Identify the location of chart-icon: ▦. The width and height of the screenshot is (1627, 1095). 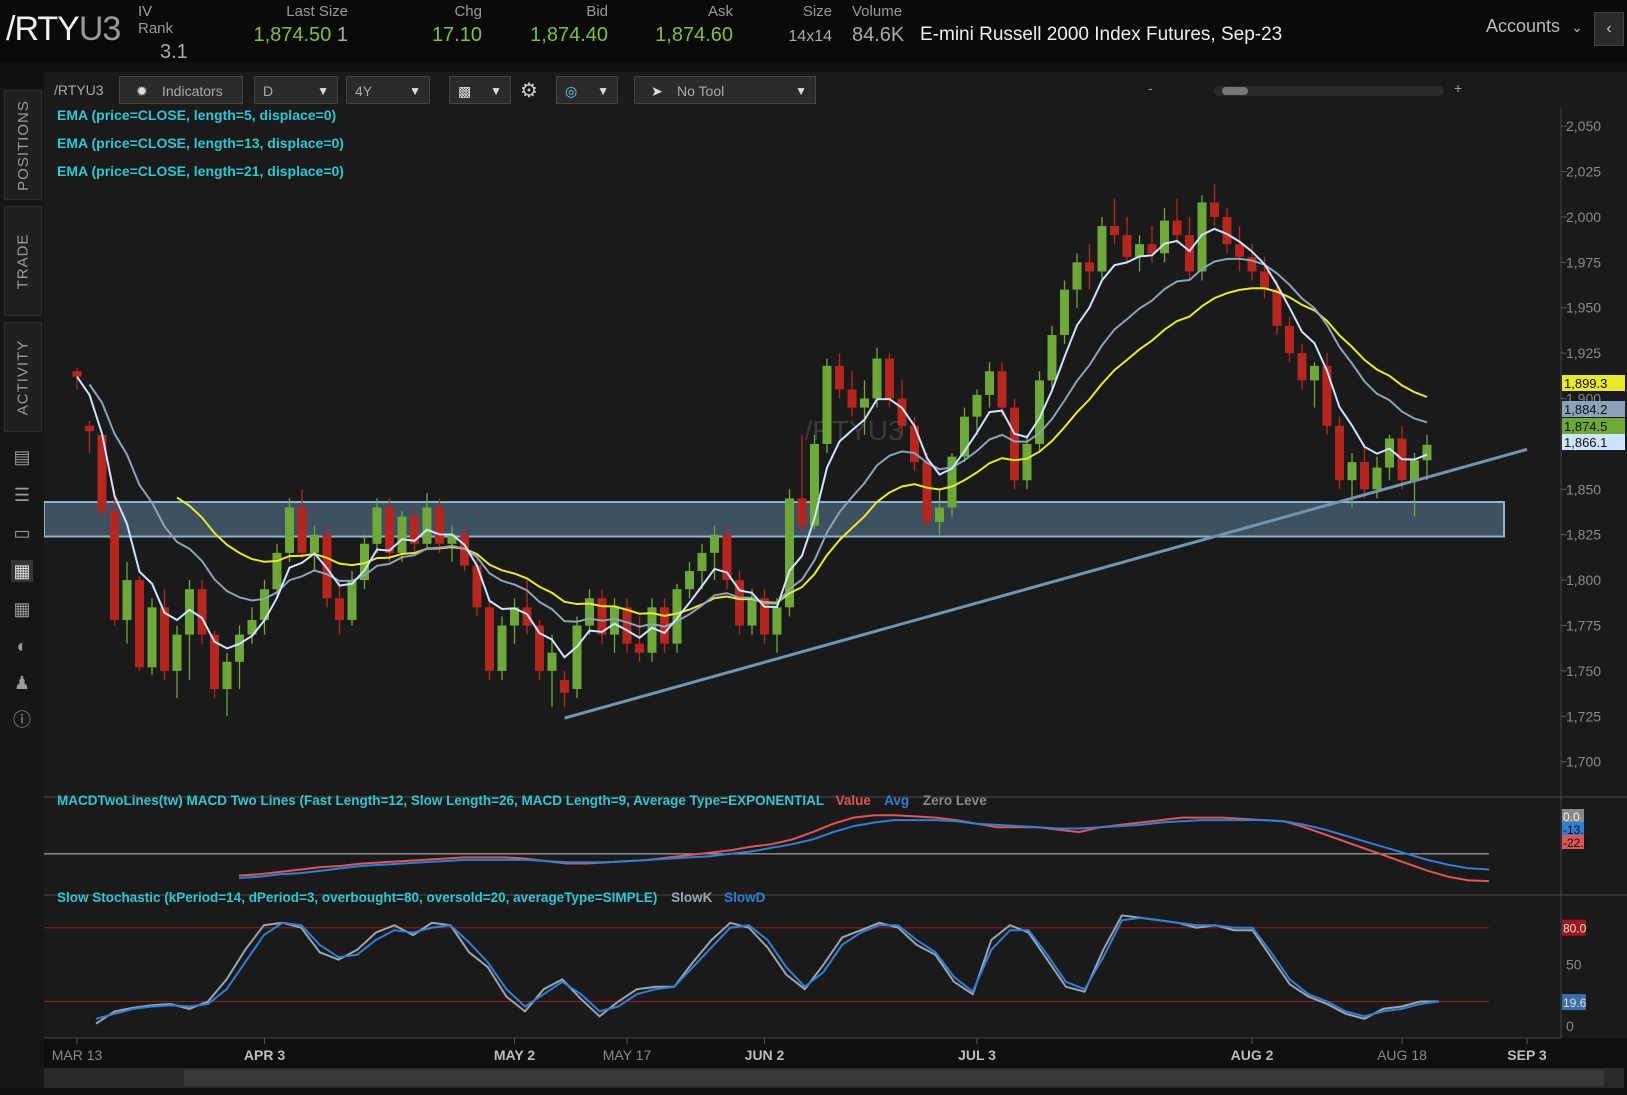
(22, 571).